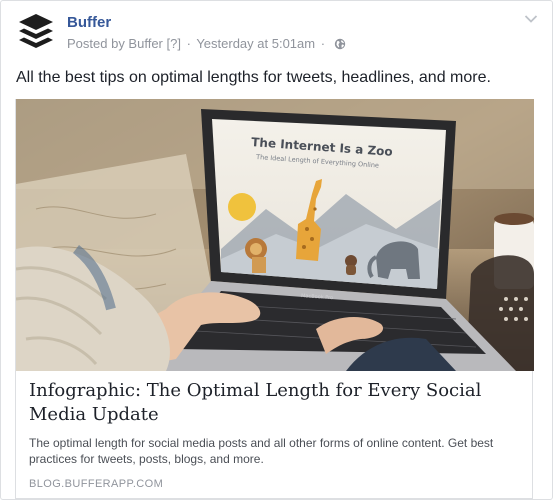 Image resolution: width=553 pixels, height=500 pixels. Describe the element at coordinates (531, 19) in the screenshot. I see `chevron-down-icon` at that location.